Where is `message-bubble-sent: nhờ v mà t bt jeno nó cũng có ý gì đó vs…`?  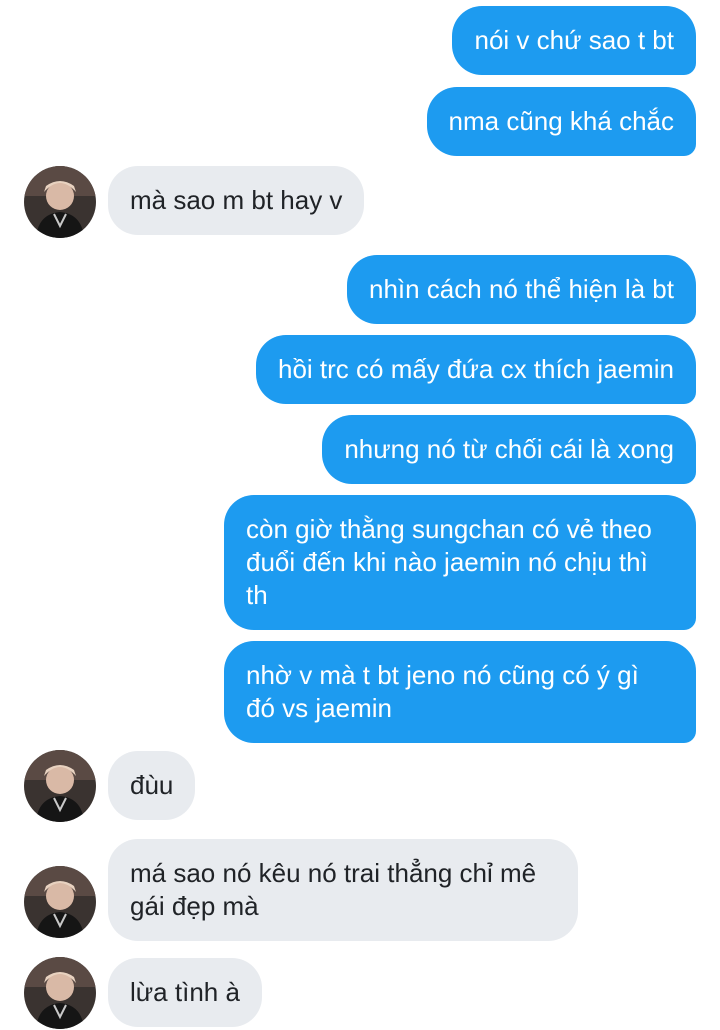
message-bubble-sent: nhờ v mà t bt jeno nó cũng có ý gì đó vs… is located at coordinates (460, 692).